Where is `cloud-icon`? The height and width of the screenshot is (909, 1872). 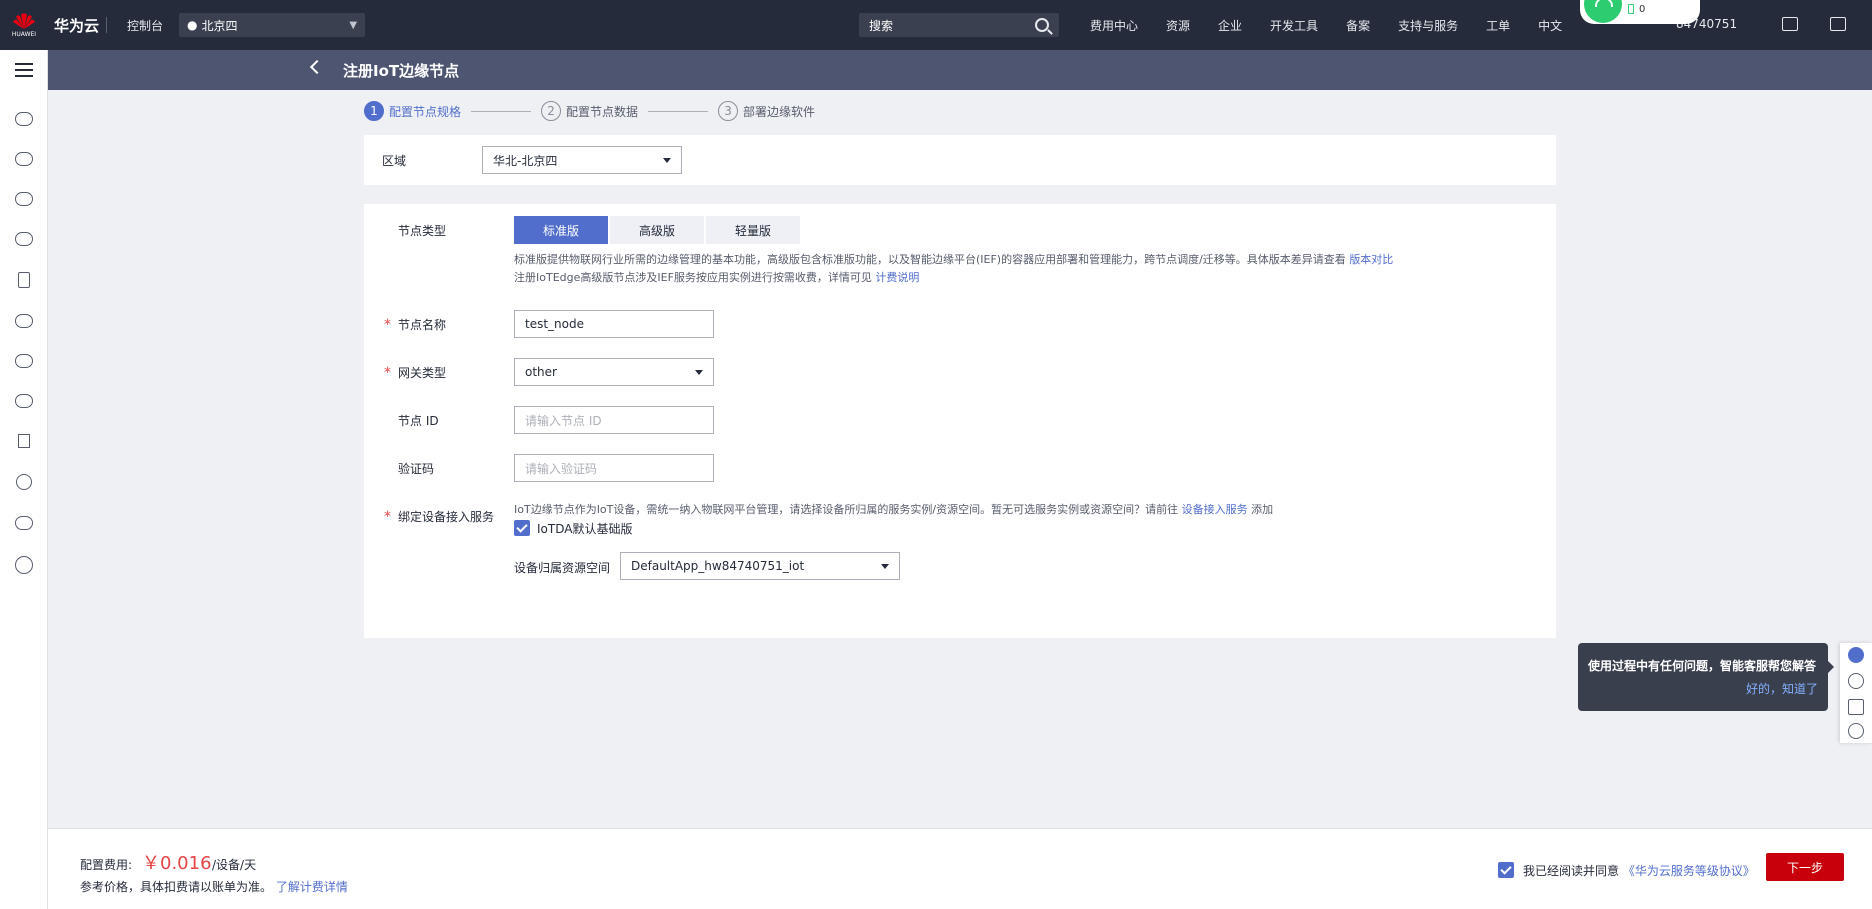 cloud-icon is located at coordinates (23, 321).